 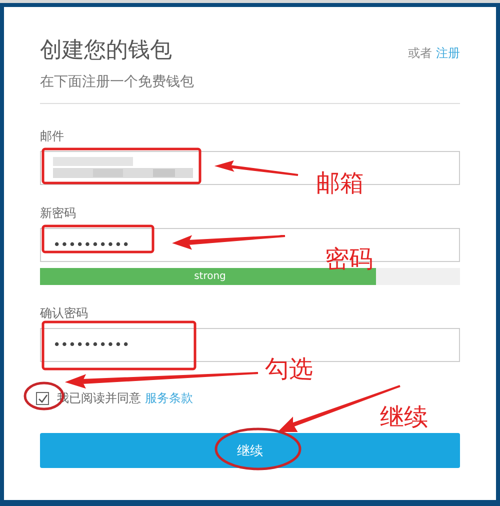 I want to click on agree-checkbox, so click(x=42, y=398).